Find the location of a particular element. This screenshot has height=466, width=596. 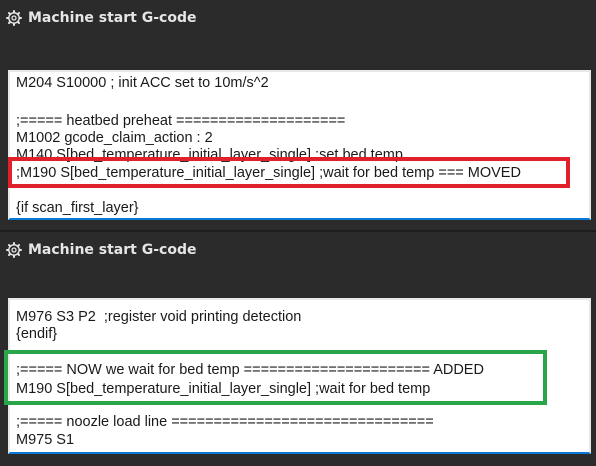

code-line: {if scan_first_layer} is located at coordinates (77, 208).